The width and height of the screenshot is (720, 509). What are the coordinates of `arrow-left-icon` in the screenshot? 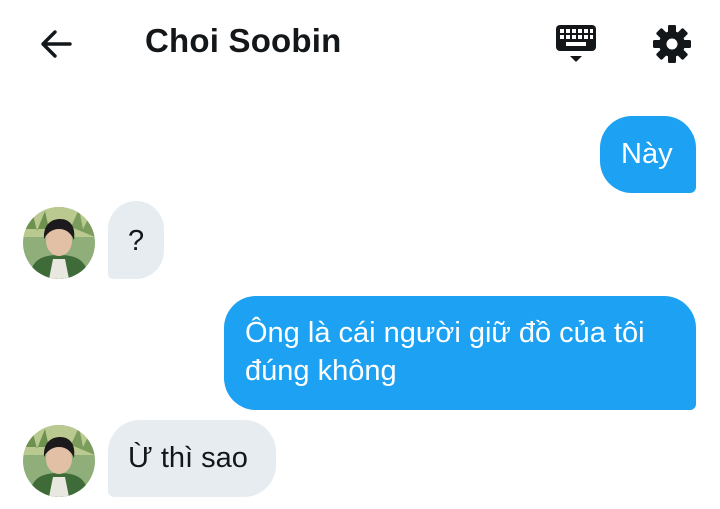 It's located at (56, 44).